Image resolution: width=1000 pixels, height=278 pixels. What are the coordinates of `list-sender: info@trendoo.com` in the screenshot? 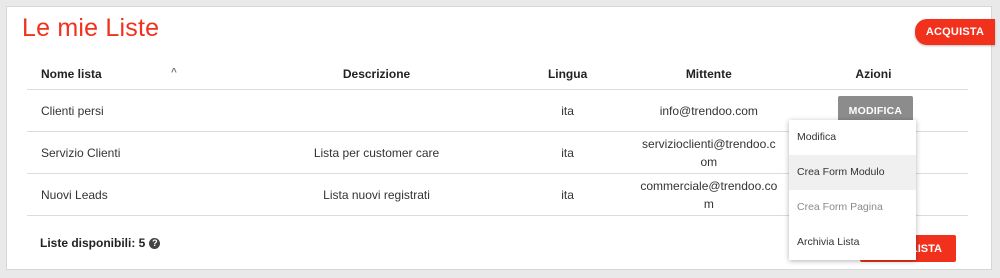 It's located at (708, 110).